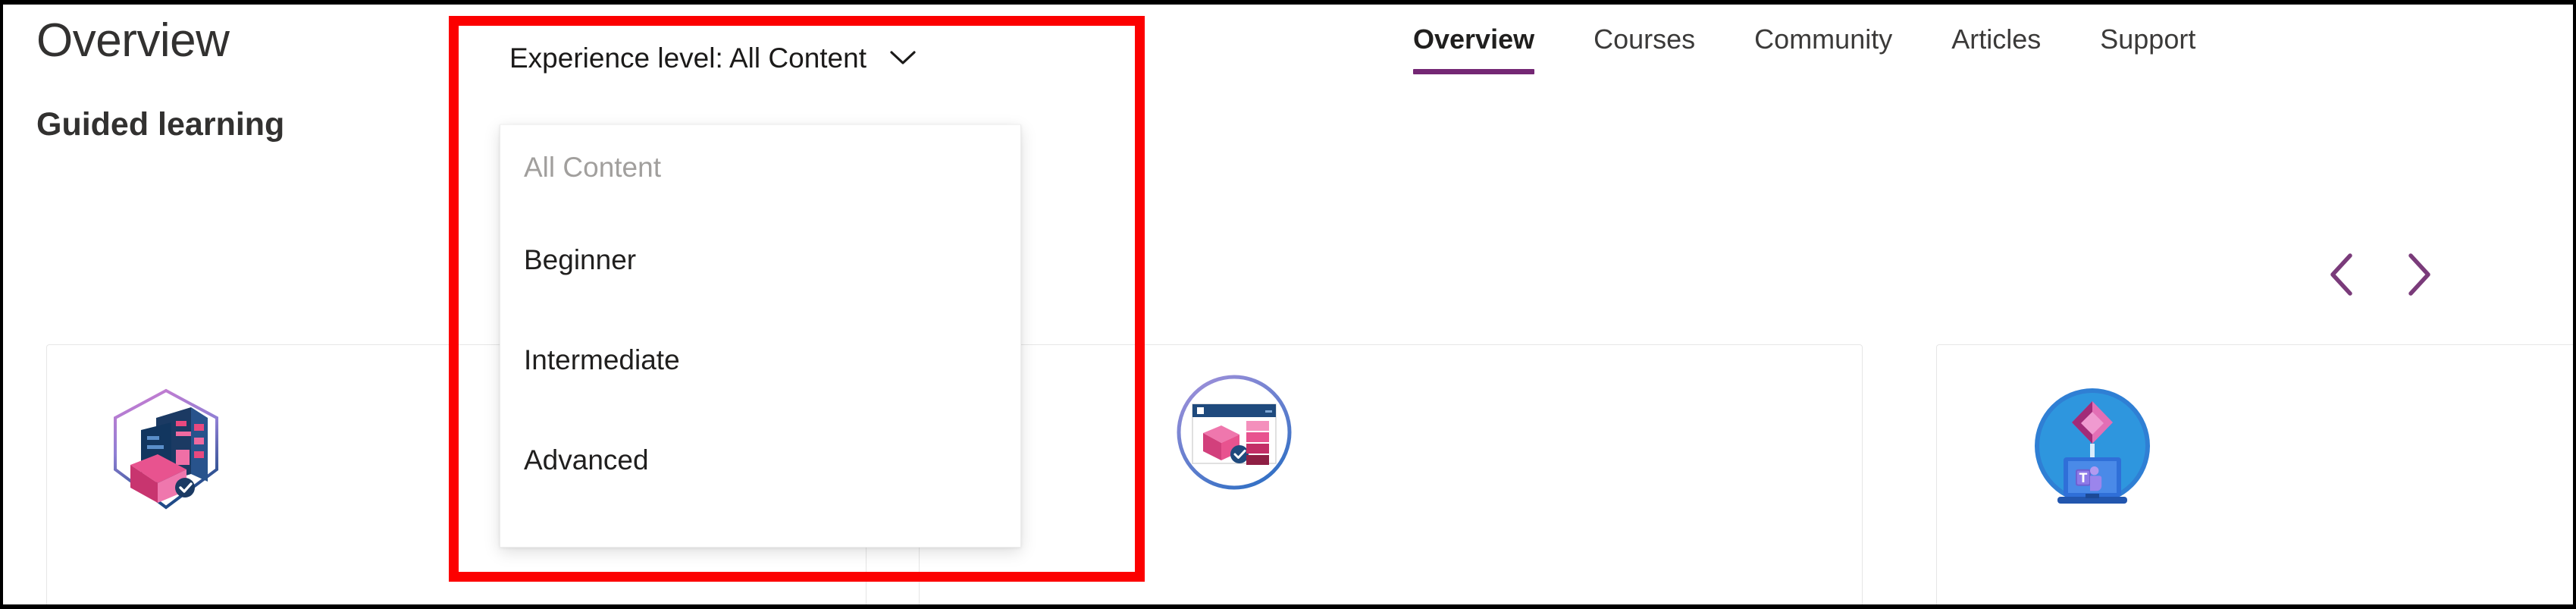 This screenshot has width=2576, height=609. I want to click on chevron-left-icon, so click(2343, 274).